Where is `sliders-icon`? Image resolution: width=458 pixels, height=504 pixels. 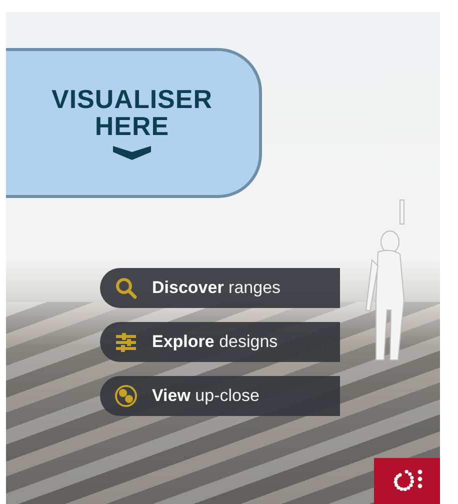
sliders-icon is located at coordinates (126, 342).